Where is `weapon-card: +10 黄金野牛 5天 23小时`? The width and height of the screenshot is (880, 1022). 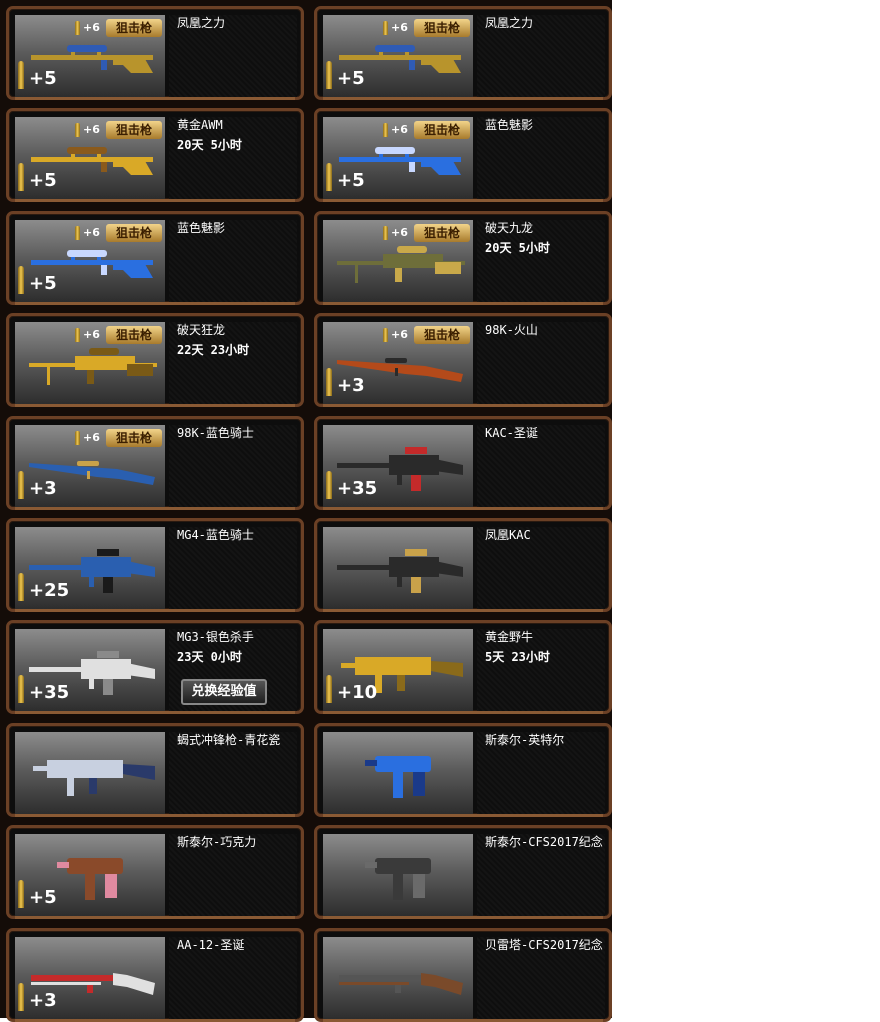 weapon-card: +10 黄金野牛 5天 23小时 is located at coordinates (463, 667).